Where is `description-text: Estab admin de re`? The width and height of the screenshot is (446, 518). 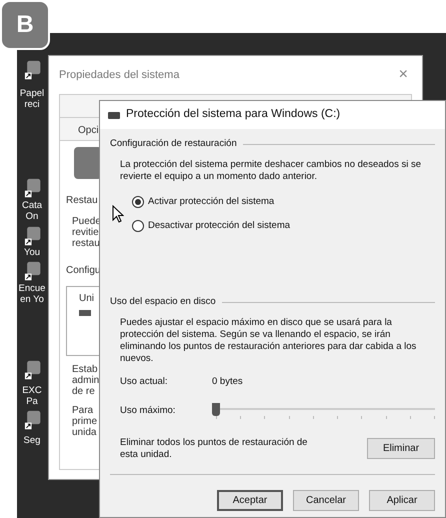 description-text: Estab admin de re is located at coordinates (86, 380).